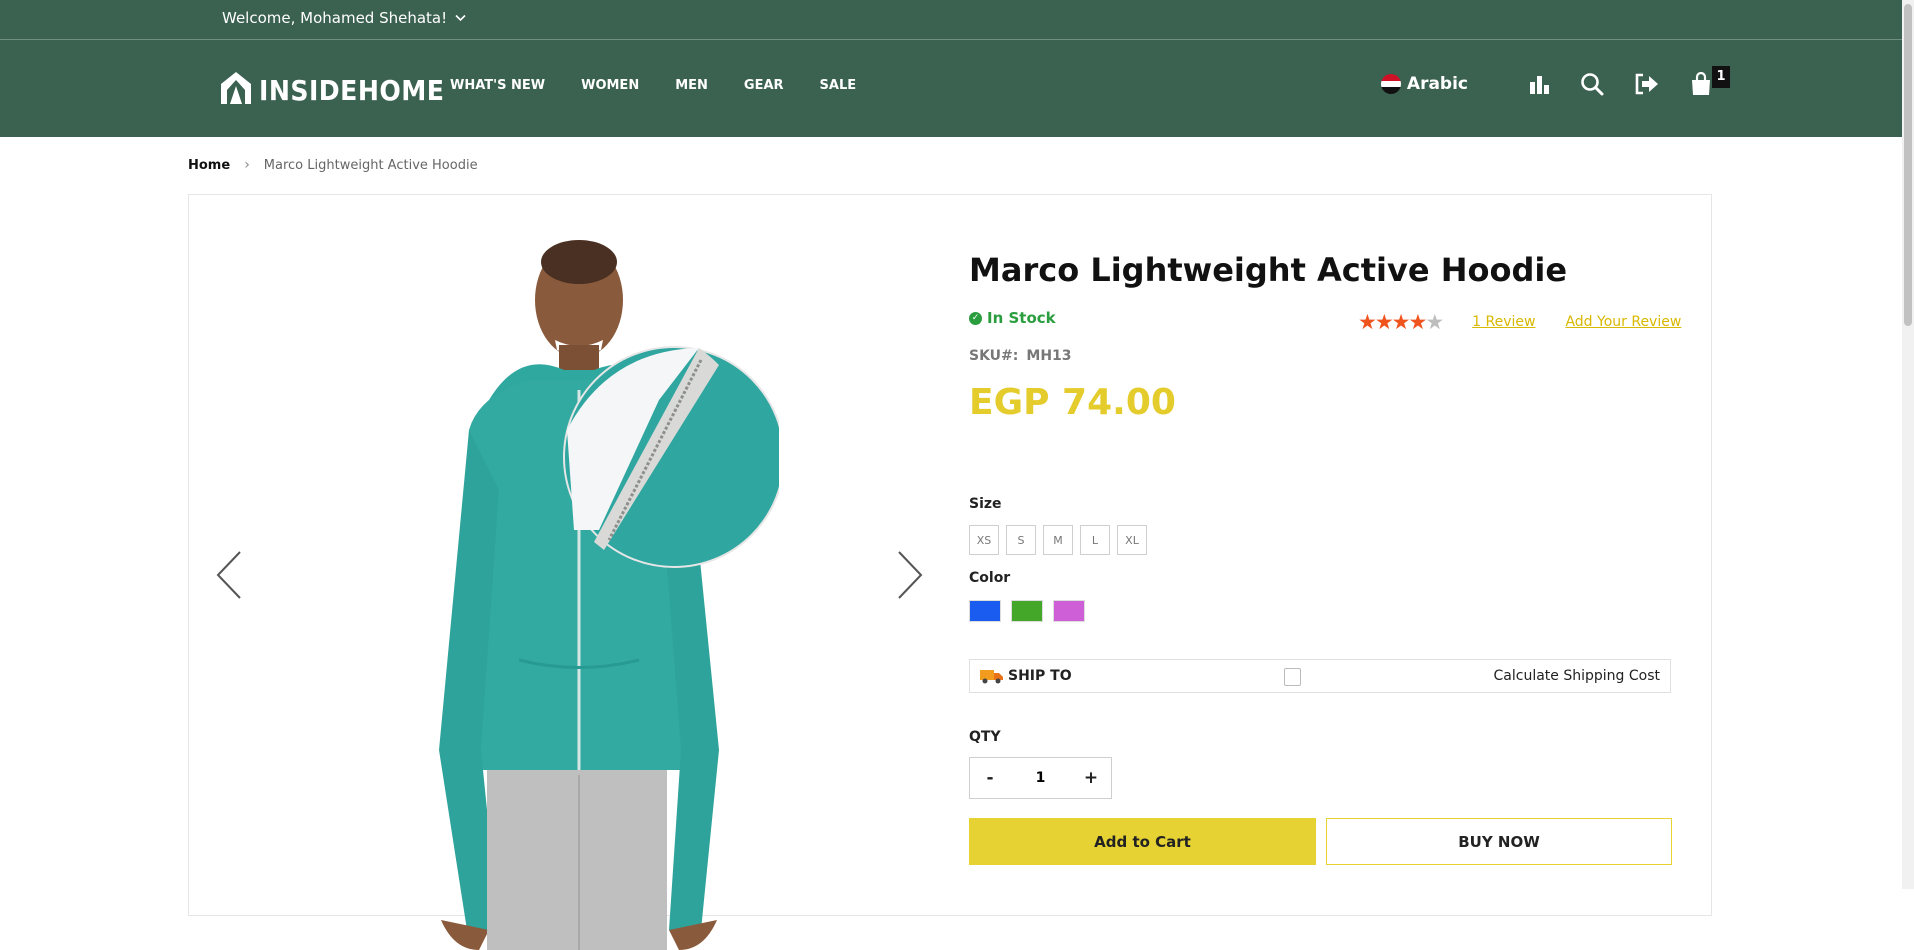  Describe the element at coordinates (764, 85) in the screenshot. I see `nav-gear: GEAR` at that location.